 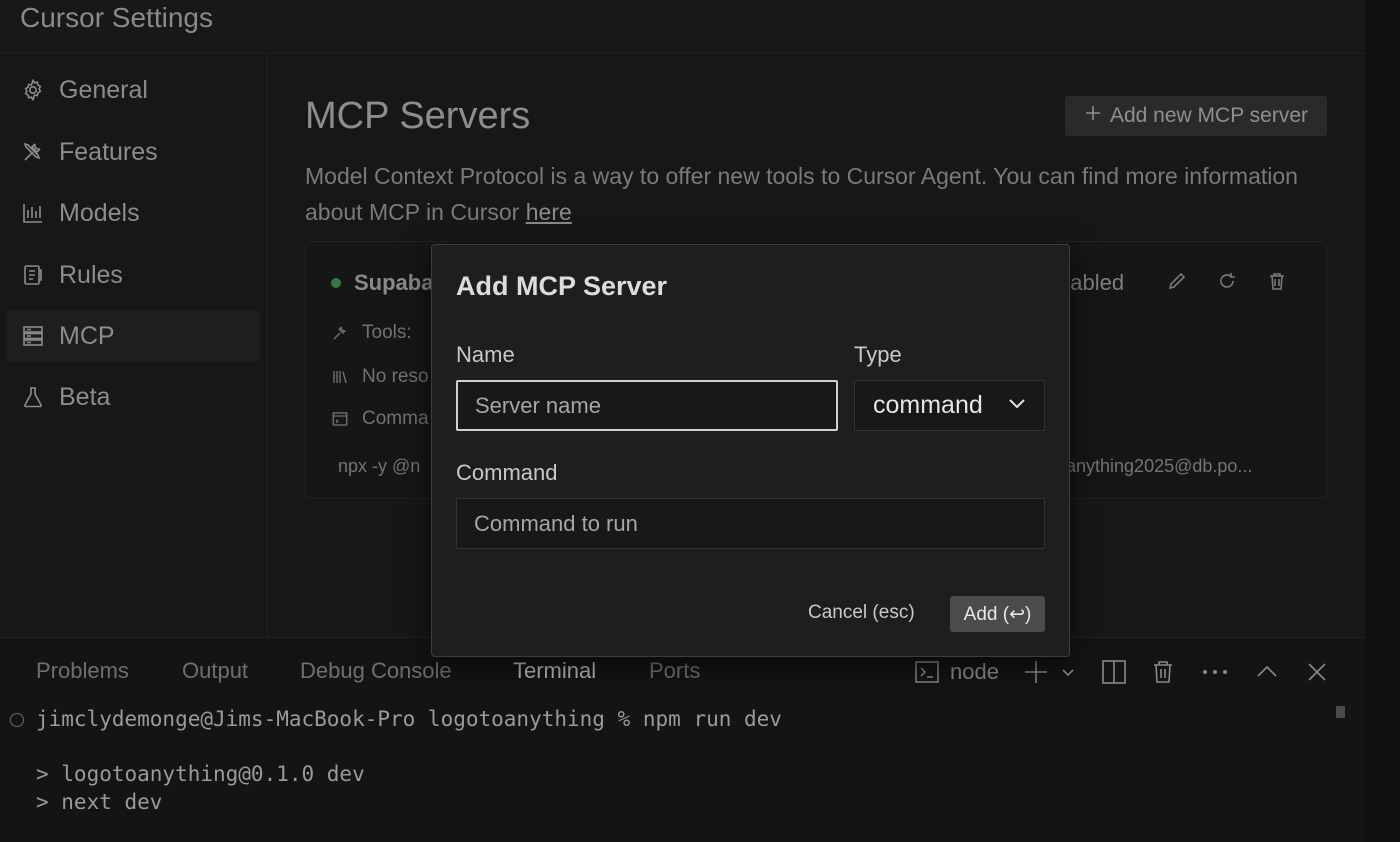 What do you see at coordinates (1277, 281) in the screenshot?
I see `trash-icon` at bounding box center [1277, 281].